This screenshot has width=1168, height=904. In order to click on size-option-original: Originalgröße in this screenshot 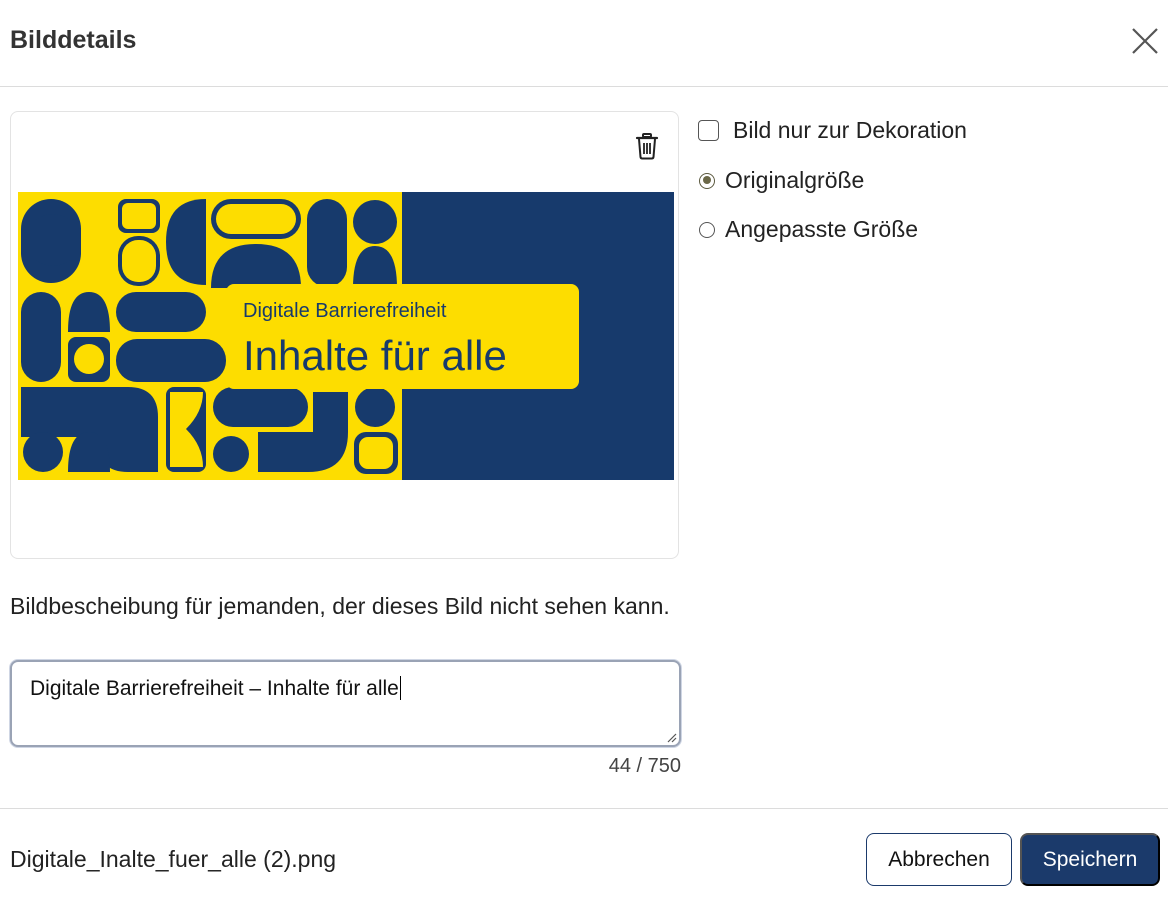, I will do `click(781, 180)`.